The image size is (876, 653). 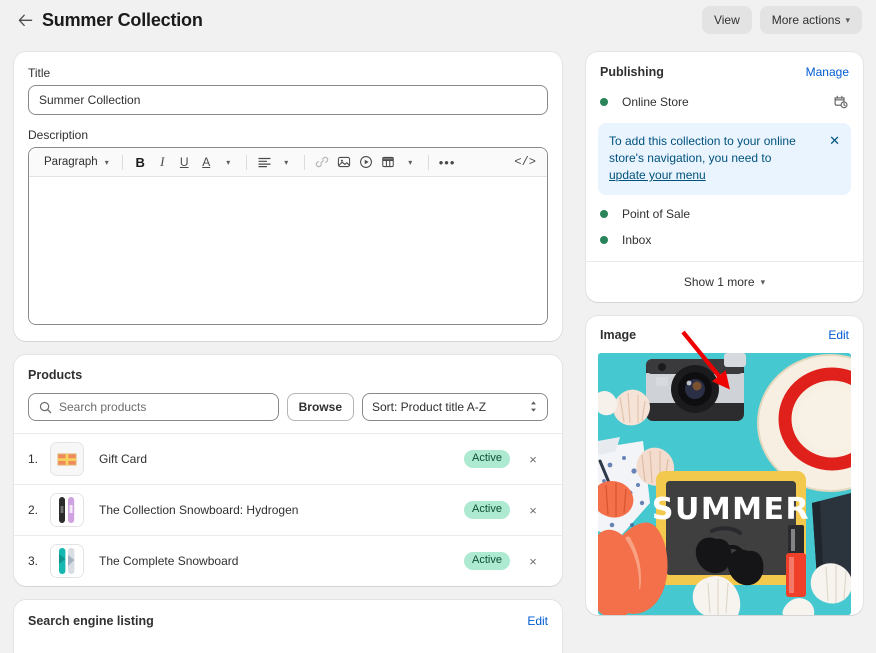 I want to click on show-more-button: Show 1 more ▾, so click(x=724, y=281).